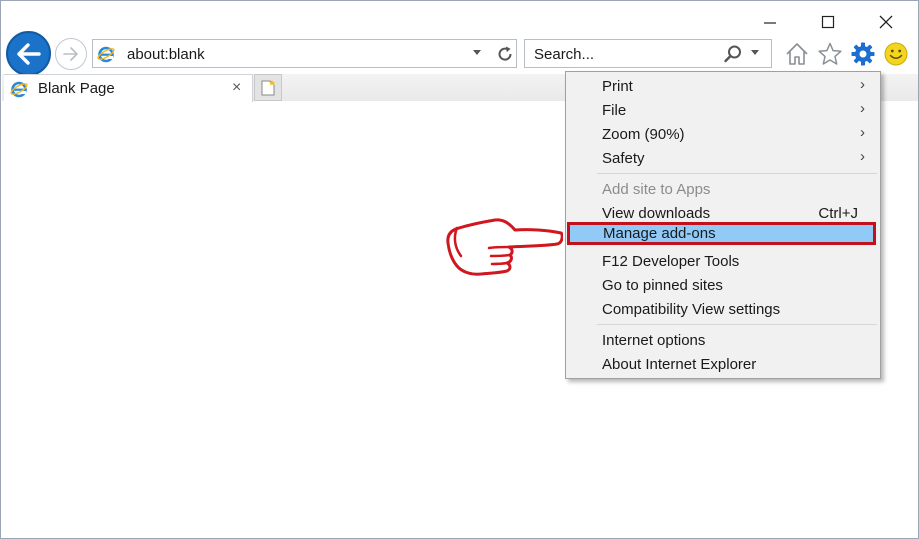  What do you see at coordinates (656, 189) in the screenshot?
I see `menu-item-add-site-to-apps: Add site to Apps` at bounding box center [656, 189].